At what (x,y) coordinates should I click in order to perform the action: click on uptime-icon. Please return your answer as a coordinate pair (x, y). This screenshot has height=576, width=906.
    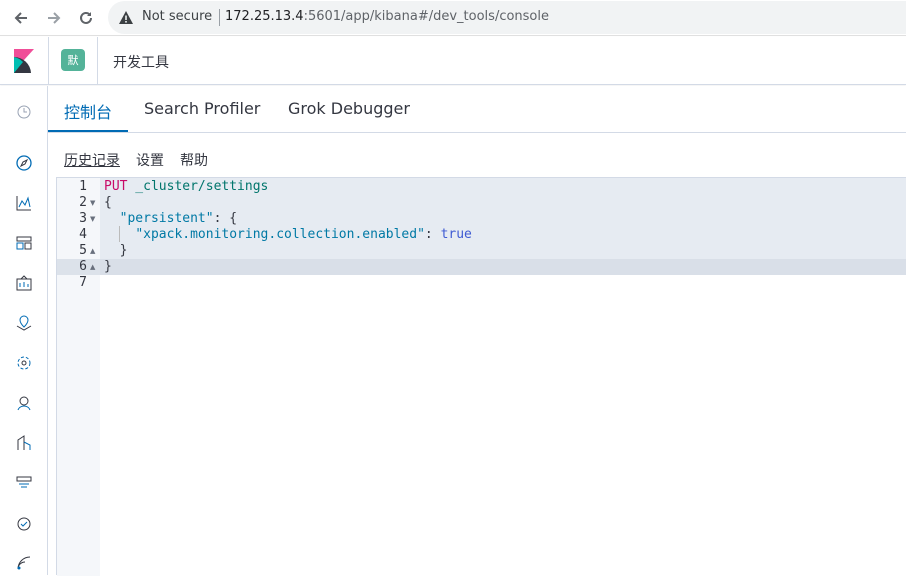
    Looking at the image, I should click on (24, 523).